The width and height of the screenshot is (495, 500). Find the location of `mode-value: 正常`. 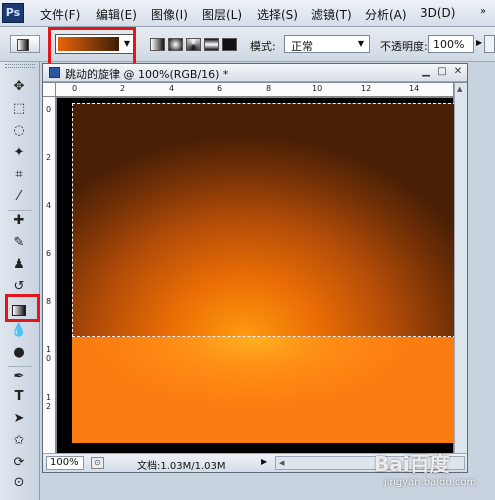

mode-value: 正常 is located at coordinates (302, 46).